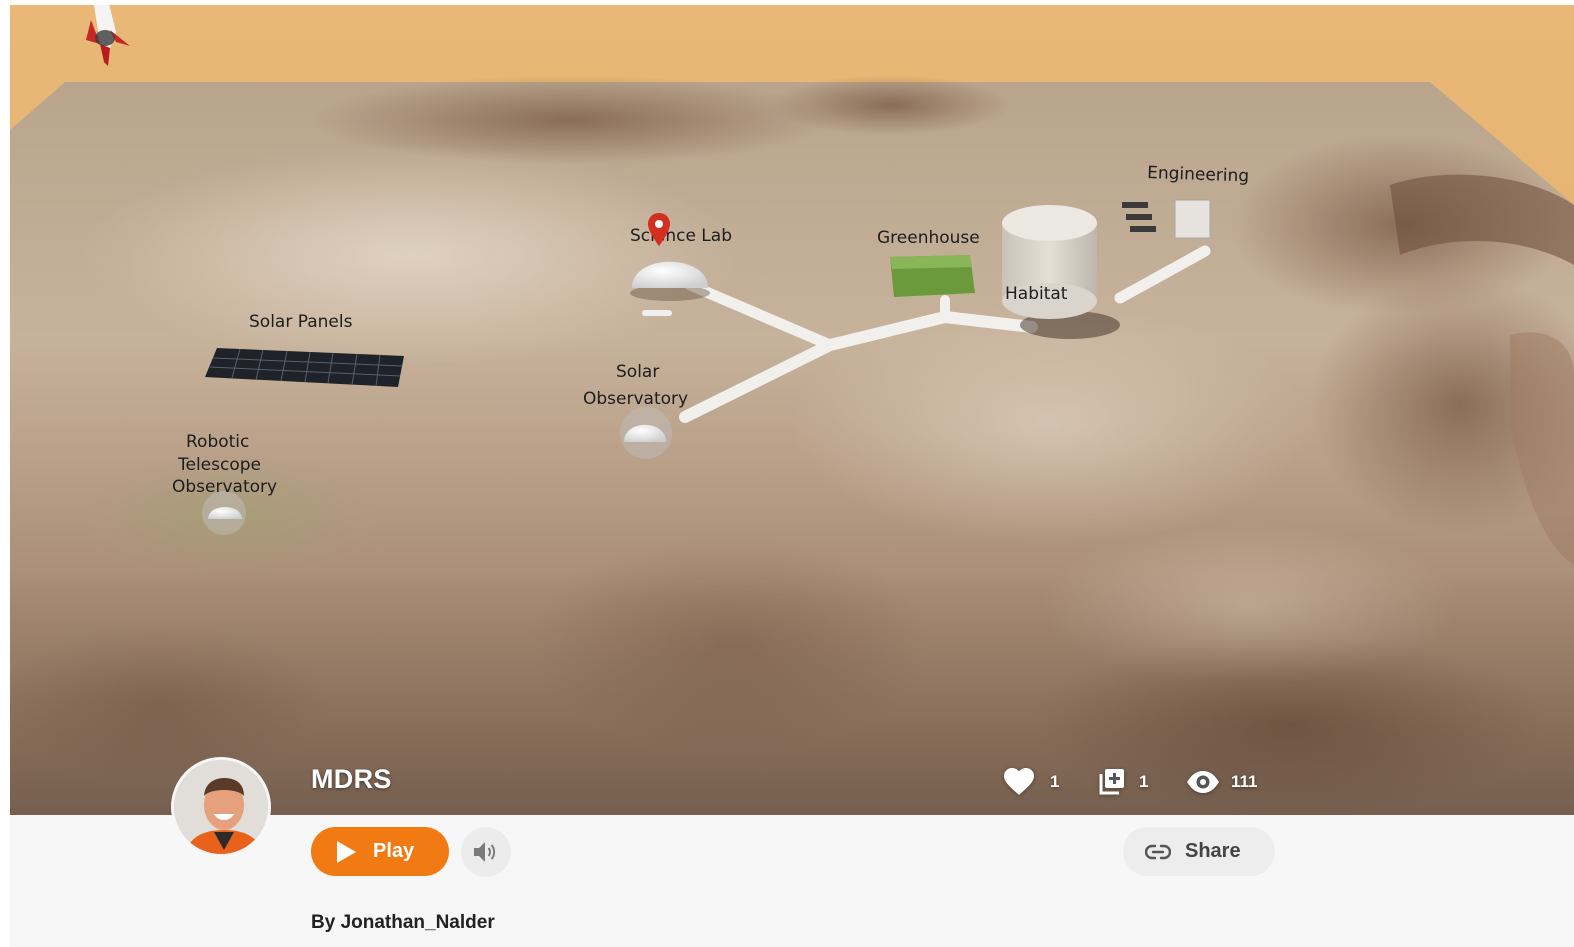 The image size is (1574, 947). What do you see at coordinates (635, 399) in the screenshot?
I see `label-solar-observatory-line2: Observatory` at bounding box center [635, 399].